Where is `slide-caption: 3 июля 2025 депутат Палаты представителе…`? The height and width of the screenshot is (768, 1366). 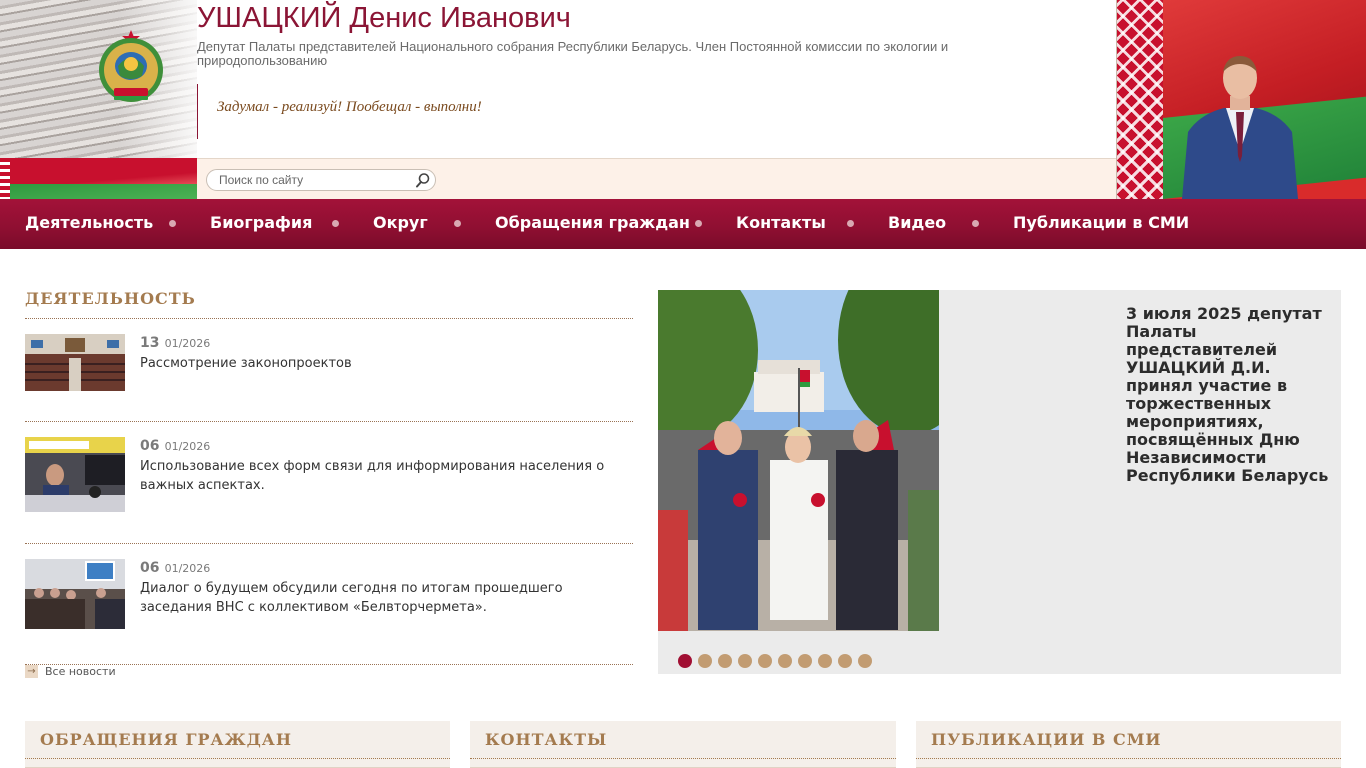 slide-caption: 3 июля 2025 депутат Палаты представителе… is located at coordinates (1228, 395).